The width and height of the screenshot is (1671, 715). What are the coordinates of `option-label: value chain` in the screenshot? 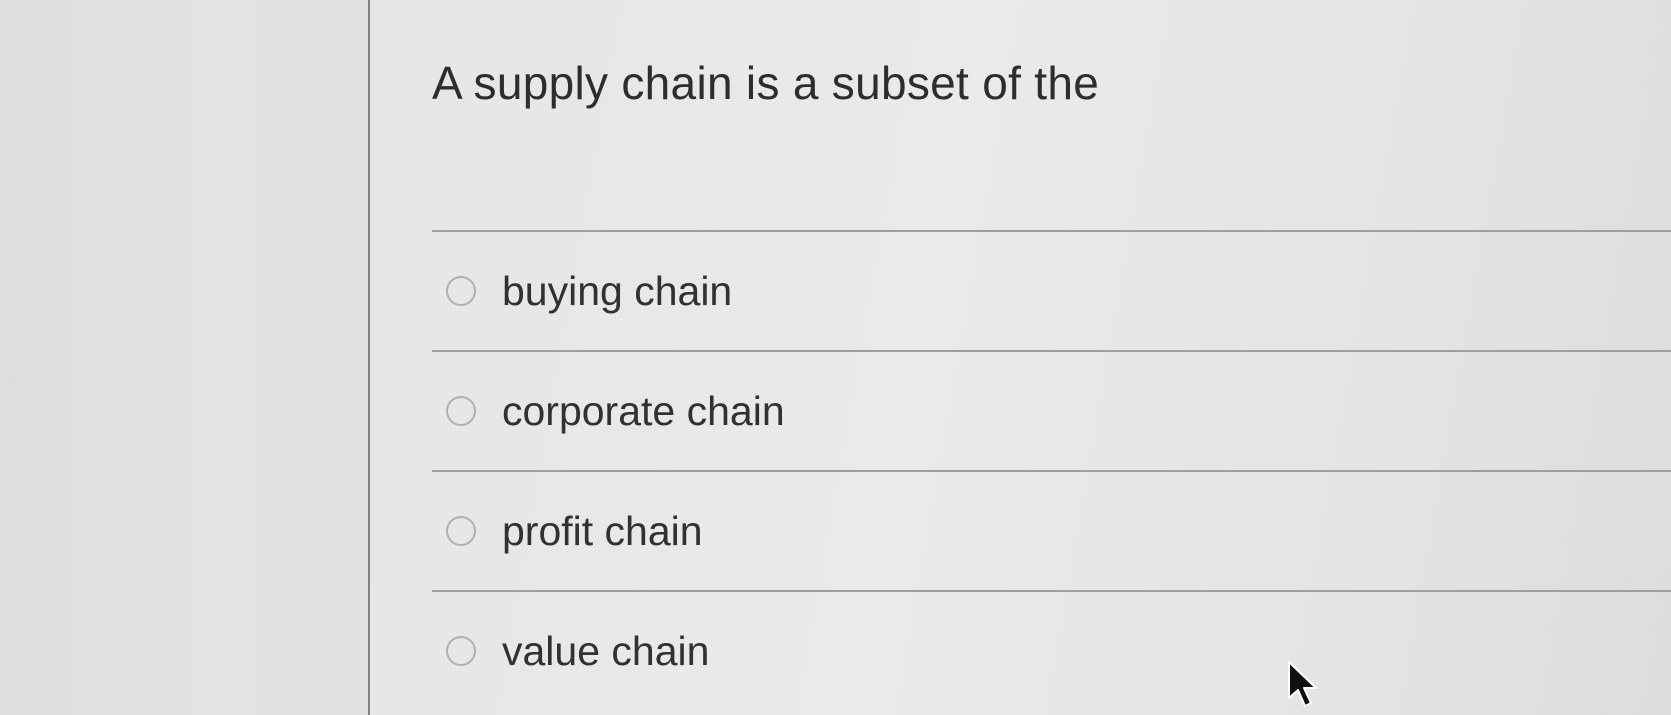 It's located at (606, 650).